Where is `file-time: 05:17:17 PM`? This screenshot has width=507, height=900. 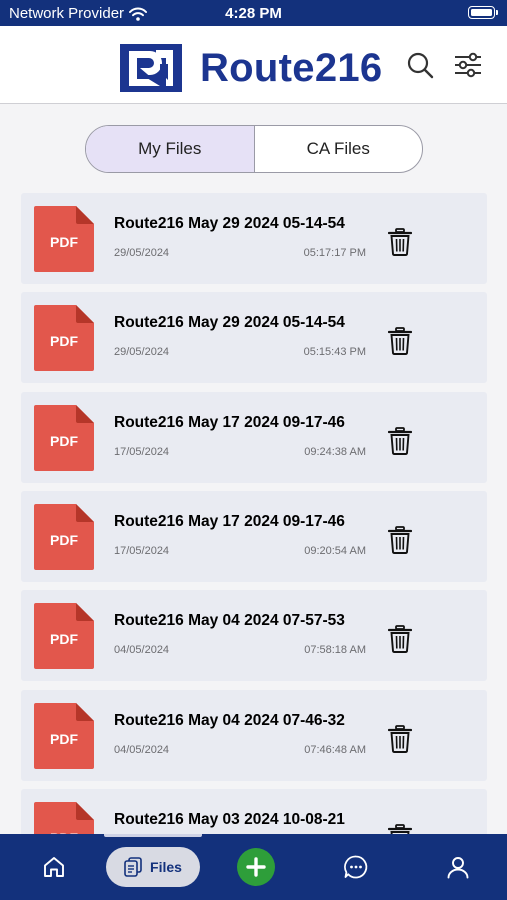 file-time: 05:17:17 PM is located at coordinates (334, 253).